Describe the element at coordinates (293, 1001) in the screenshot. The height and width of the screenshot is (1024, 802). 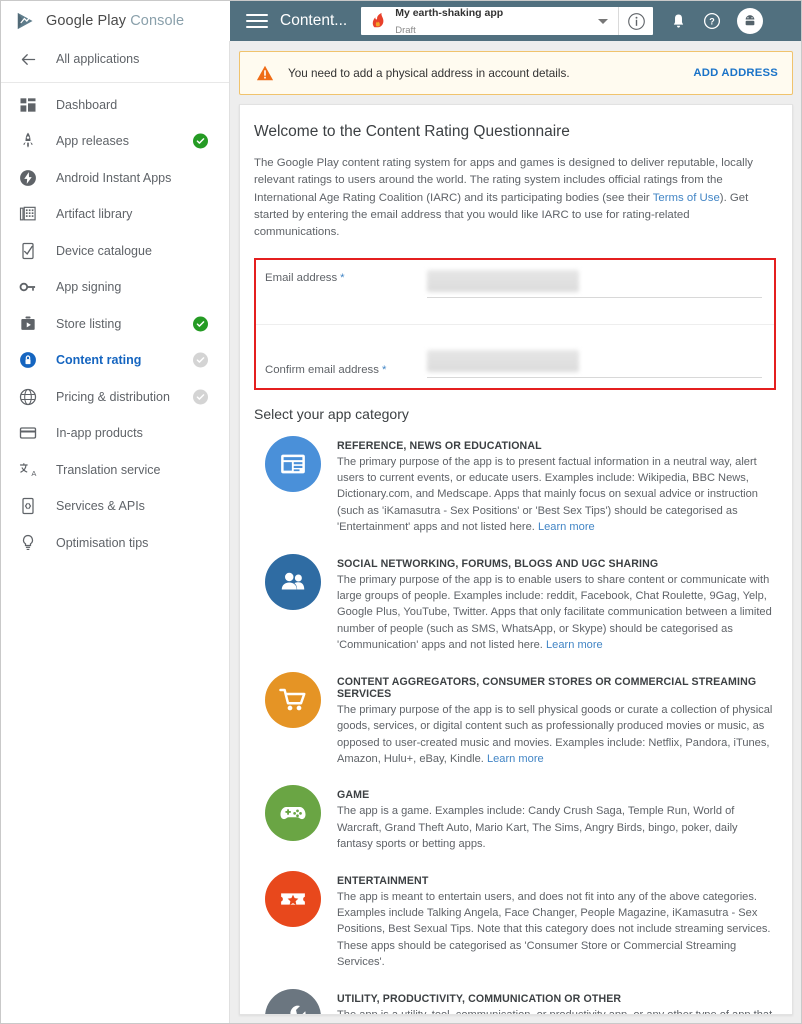
I see `wrench-icon` at that location.